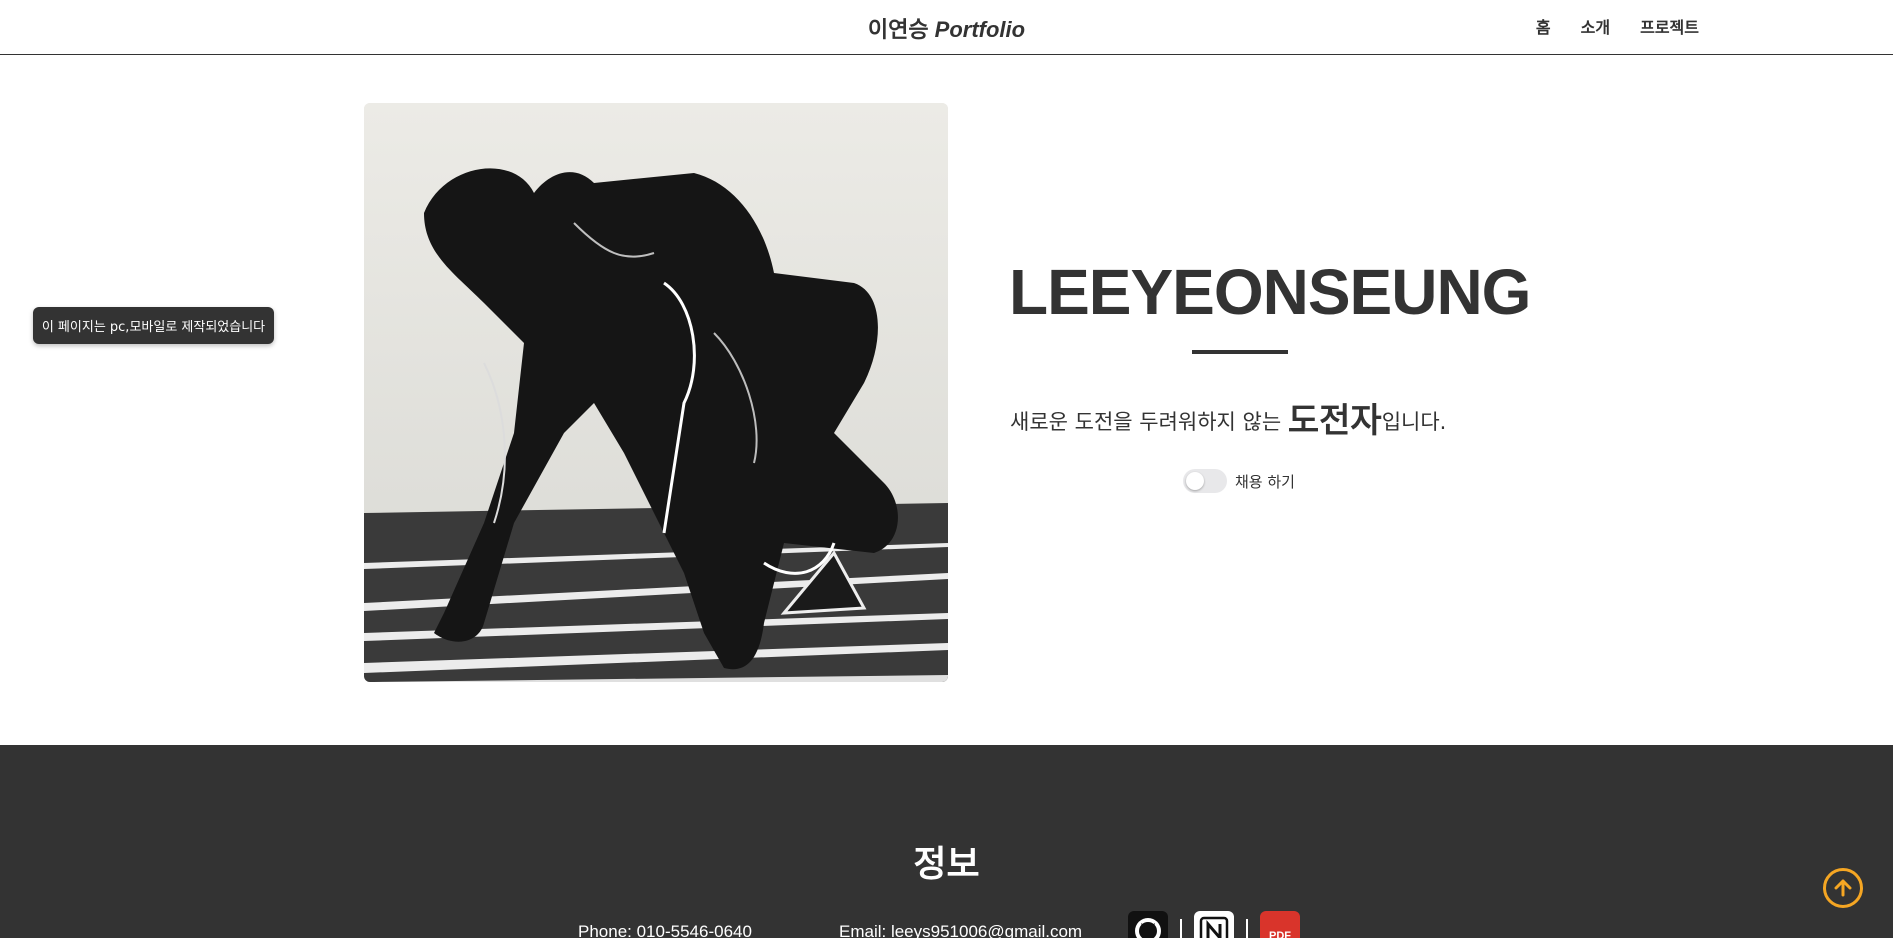 The width and height of the screenshot is (1893, 938). I want to click on arrow-up-icon, so click(1843, 888).